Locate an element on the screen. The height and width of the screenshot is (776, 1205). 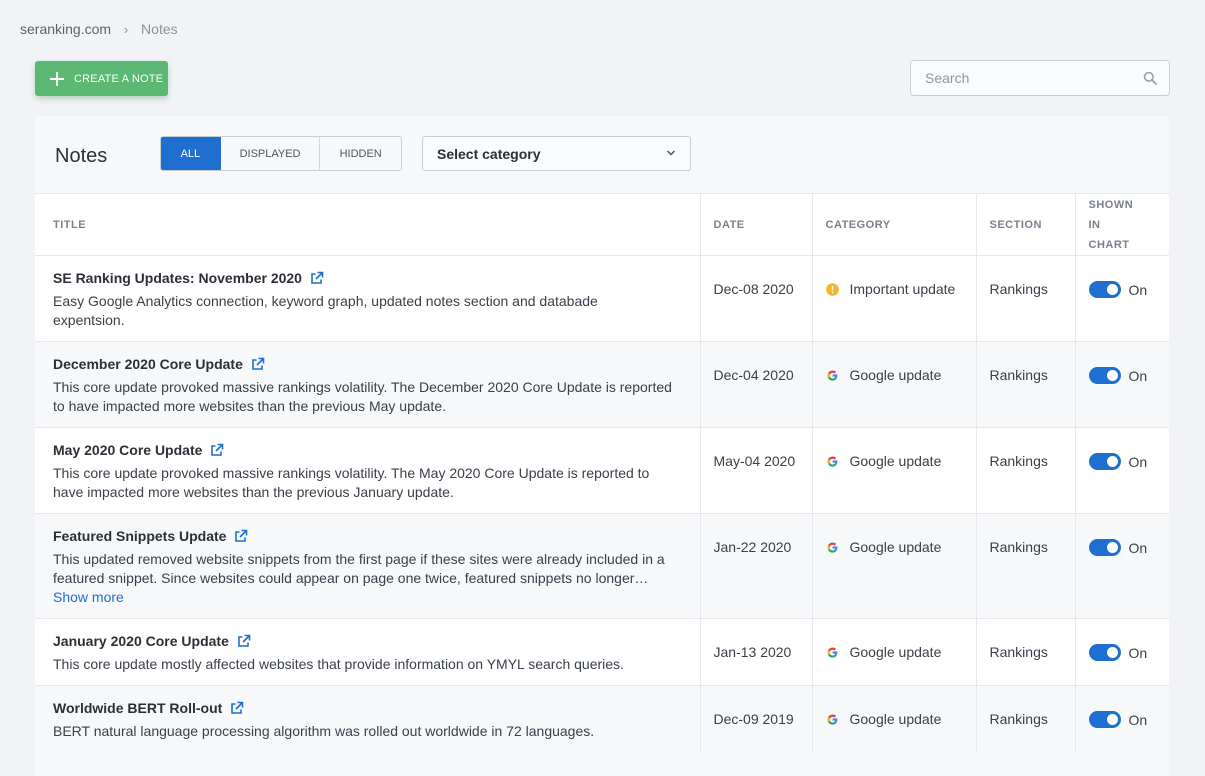
date-cell: Dec-09 2019 is located at coordinates (756, 719).